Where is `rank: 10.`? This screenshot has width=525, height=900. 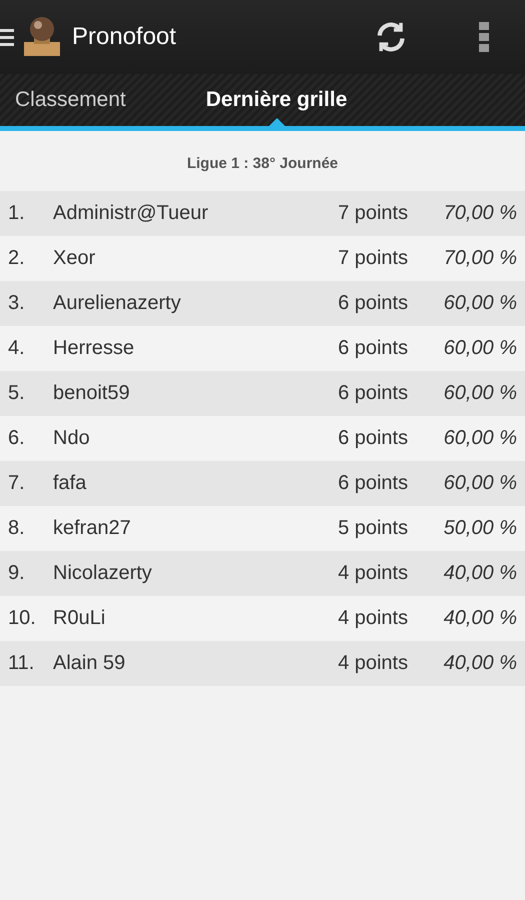 rank: 10. is located at coordinates (22, 618).